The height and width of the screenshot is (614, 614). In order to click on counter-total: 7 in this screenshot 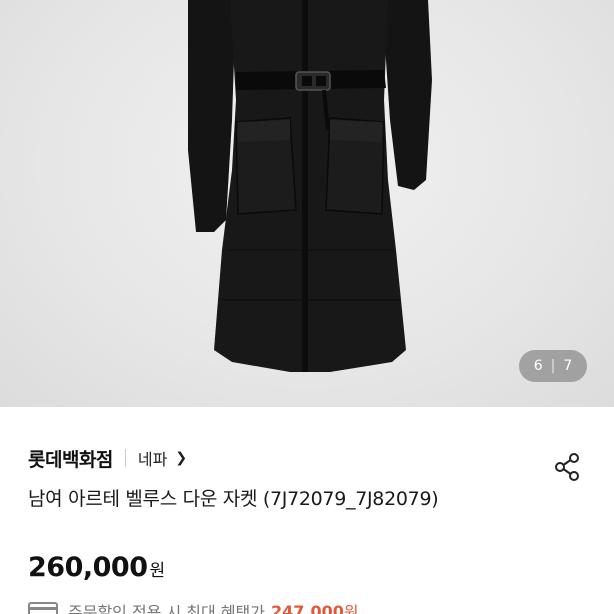, I will do `click(568, 366)`.